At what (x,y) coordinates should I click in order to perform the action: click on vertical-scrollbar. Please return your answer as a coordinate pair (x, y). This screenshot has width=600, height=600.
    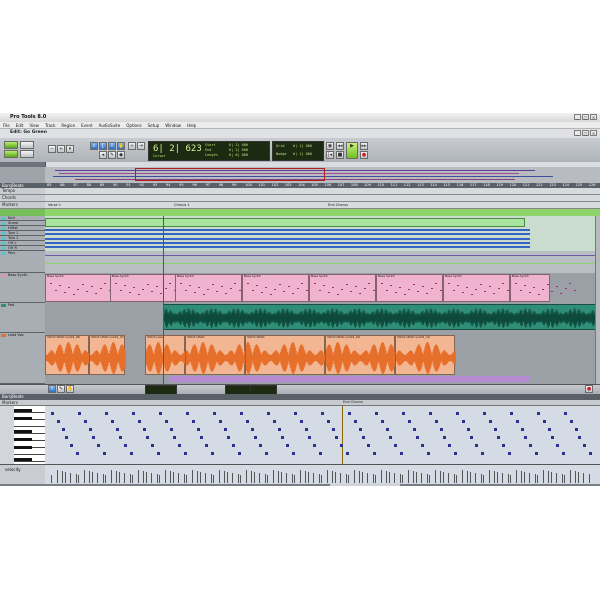
    Looking at the image, I should click on (597, 300).